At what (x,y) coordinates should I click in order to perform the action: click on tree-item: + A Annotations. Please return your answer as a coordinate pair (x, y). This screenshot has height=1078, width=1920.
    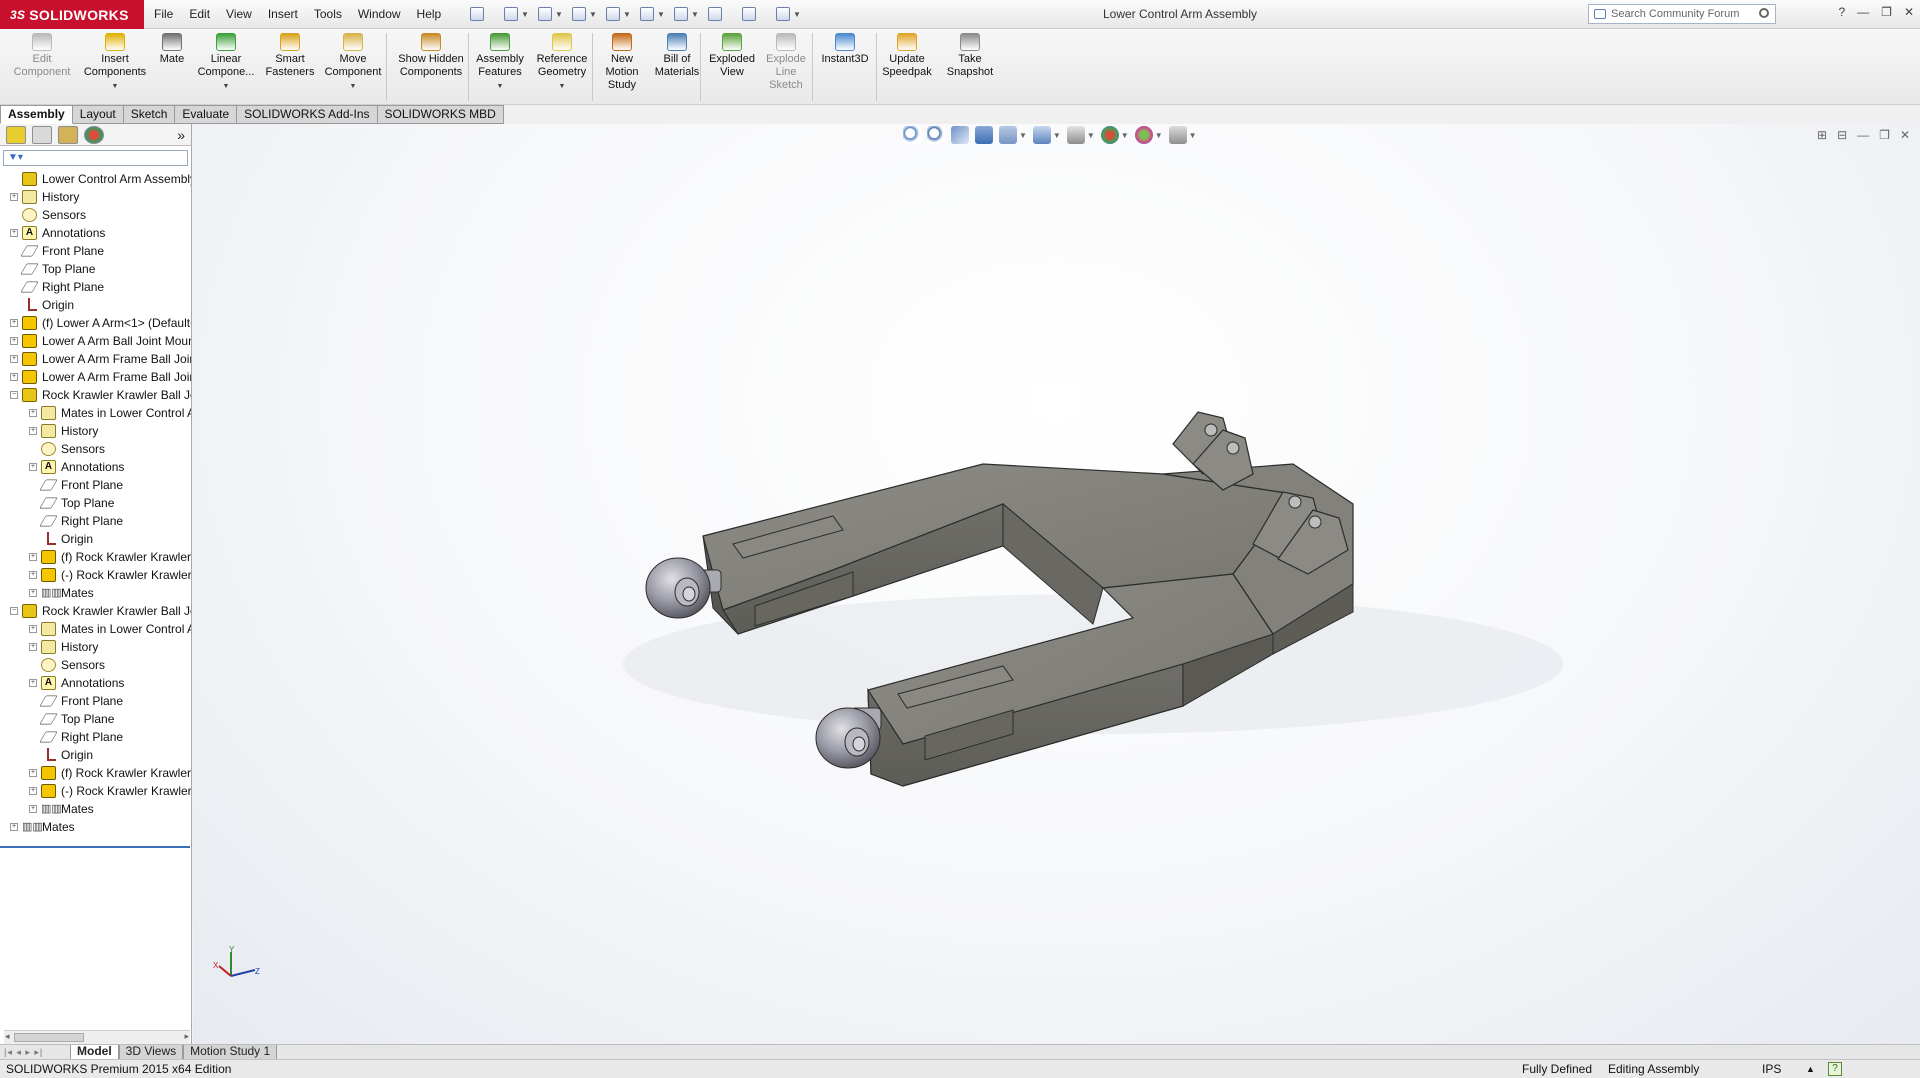
    Looking at the image, I should click on (95, 233).